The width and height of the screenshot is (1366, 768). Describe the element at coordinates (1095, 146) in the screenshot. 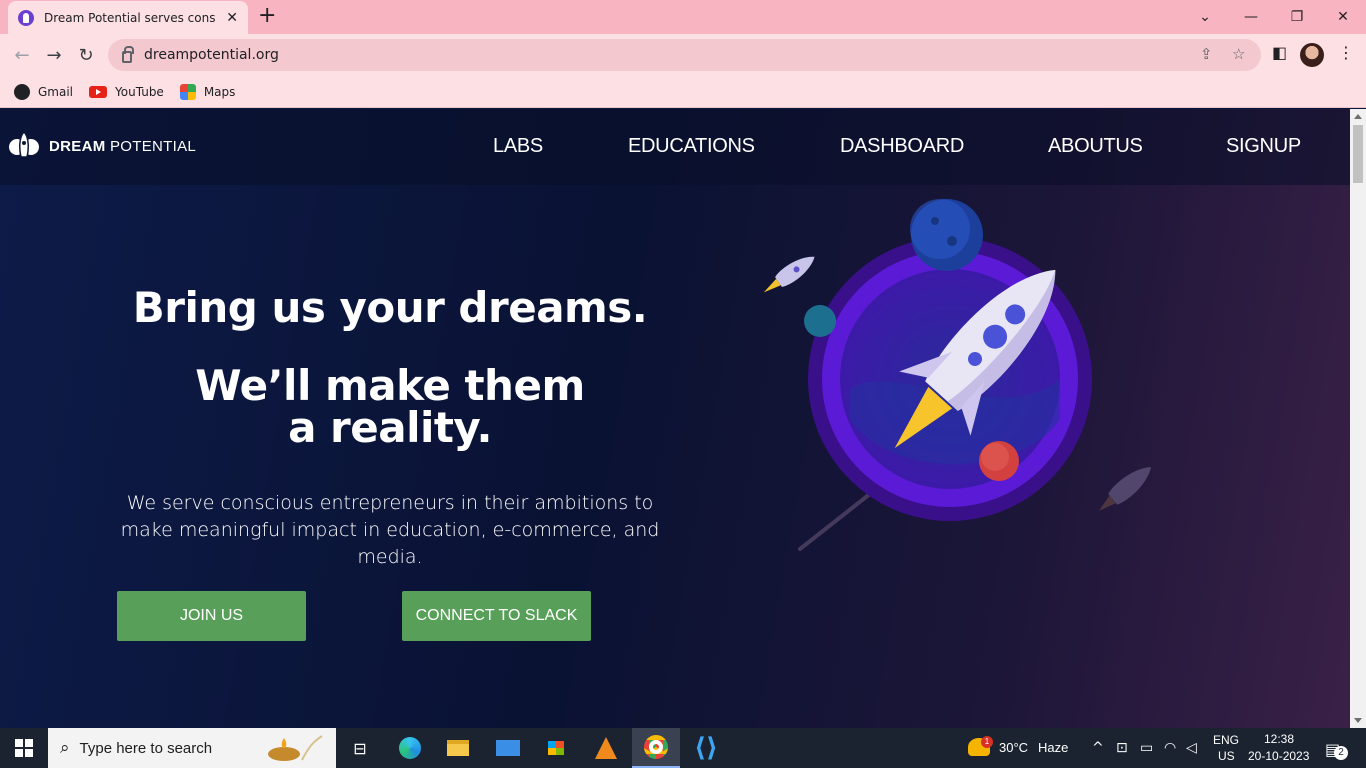

I see `nav-aboutus: ABOUTUS` at that location.